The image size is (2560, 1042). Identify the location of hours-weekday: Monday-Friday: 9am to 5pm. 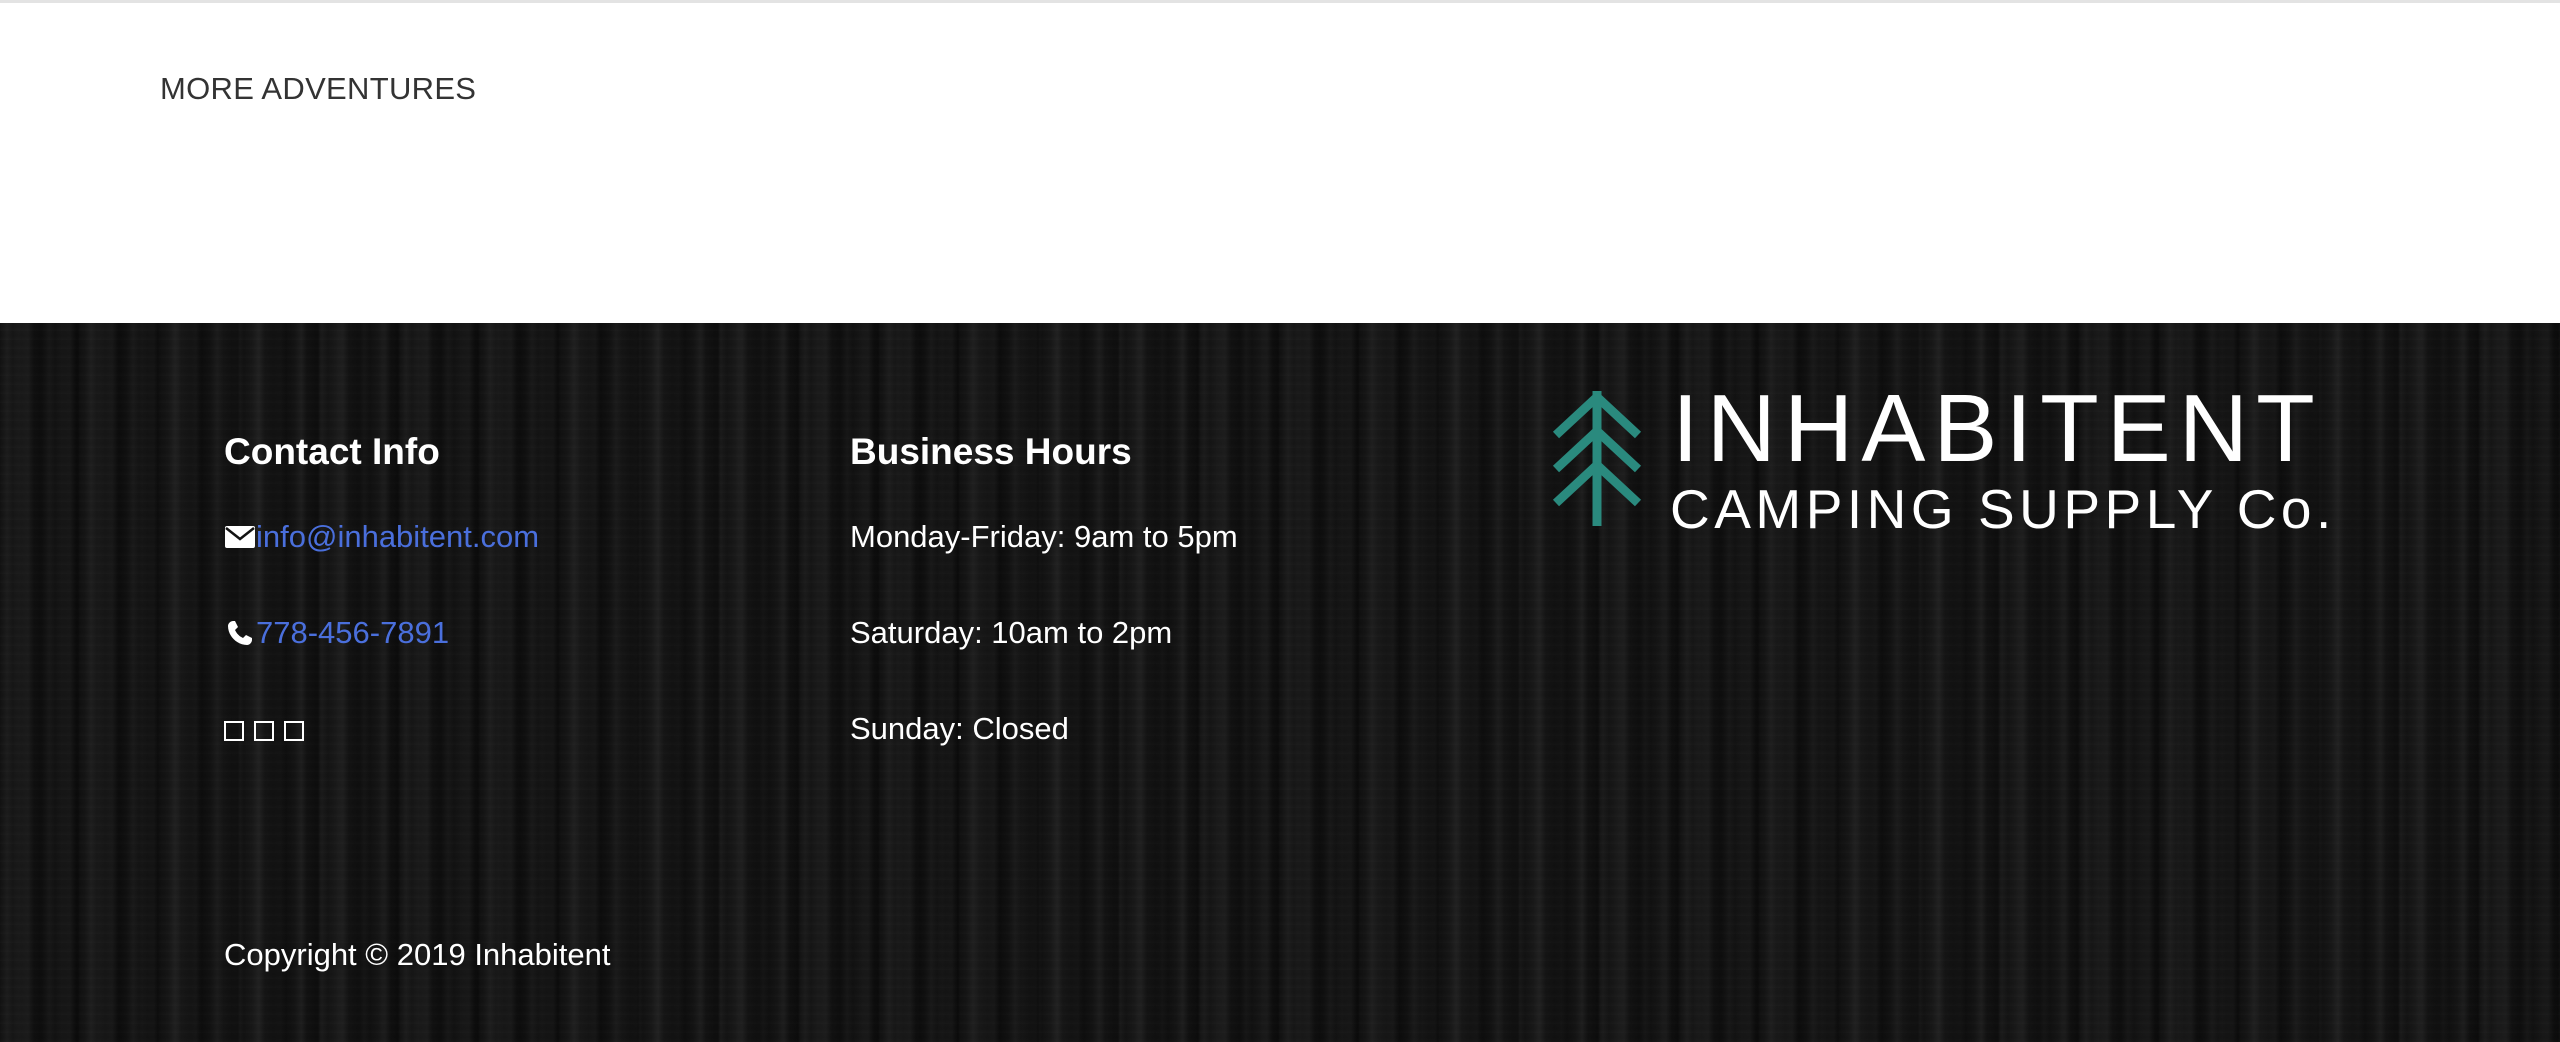
(1044, 536).